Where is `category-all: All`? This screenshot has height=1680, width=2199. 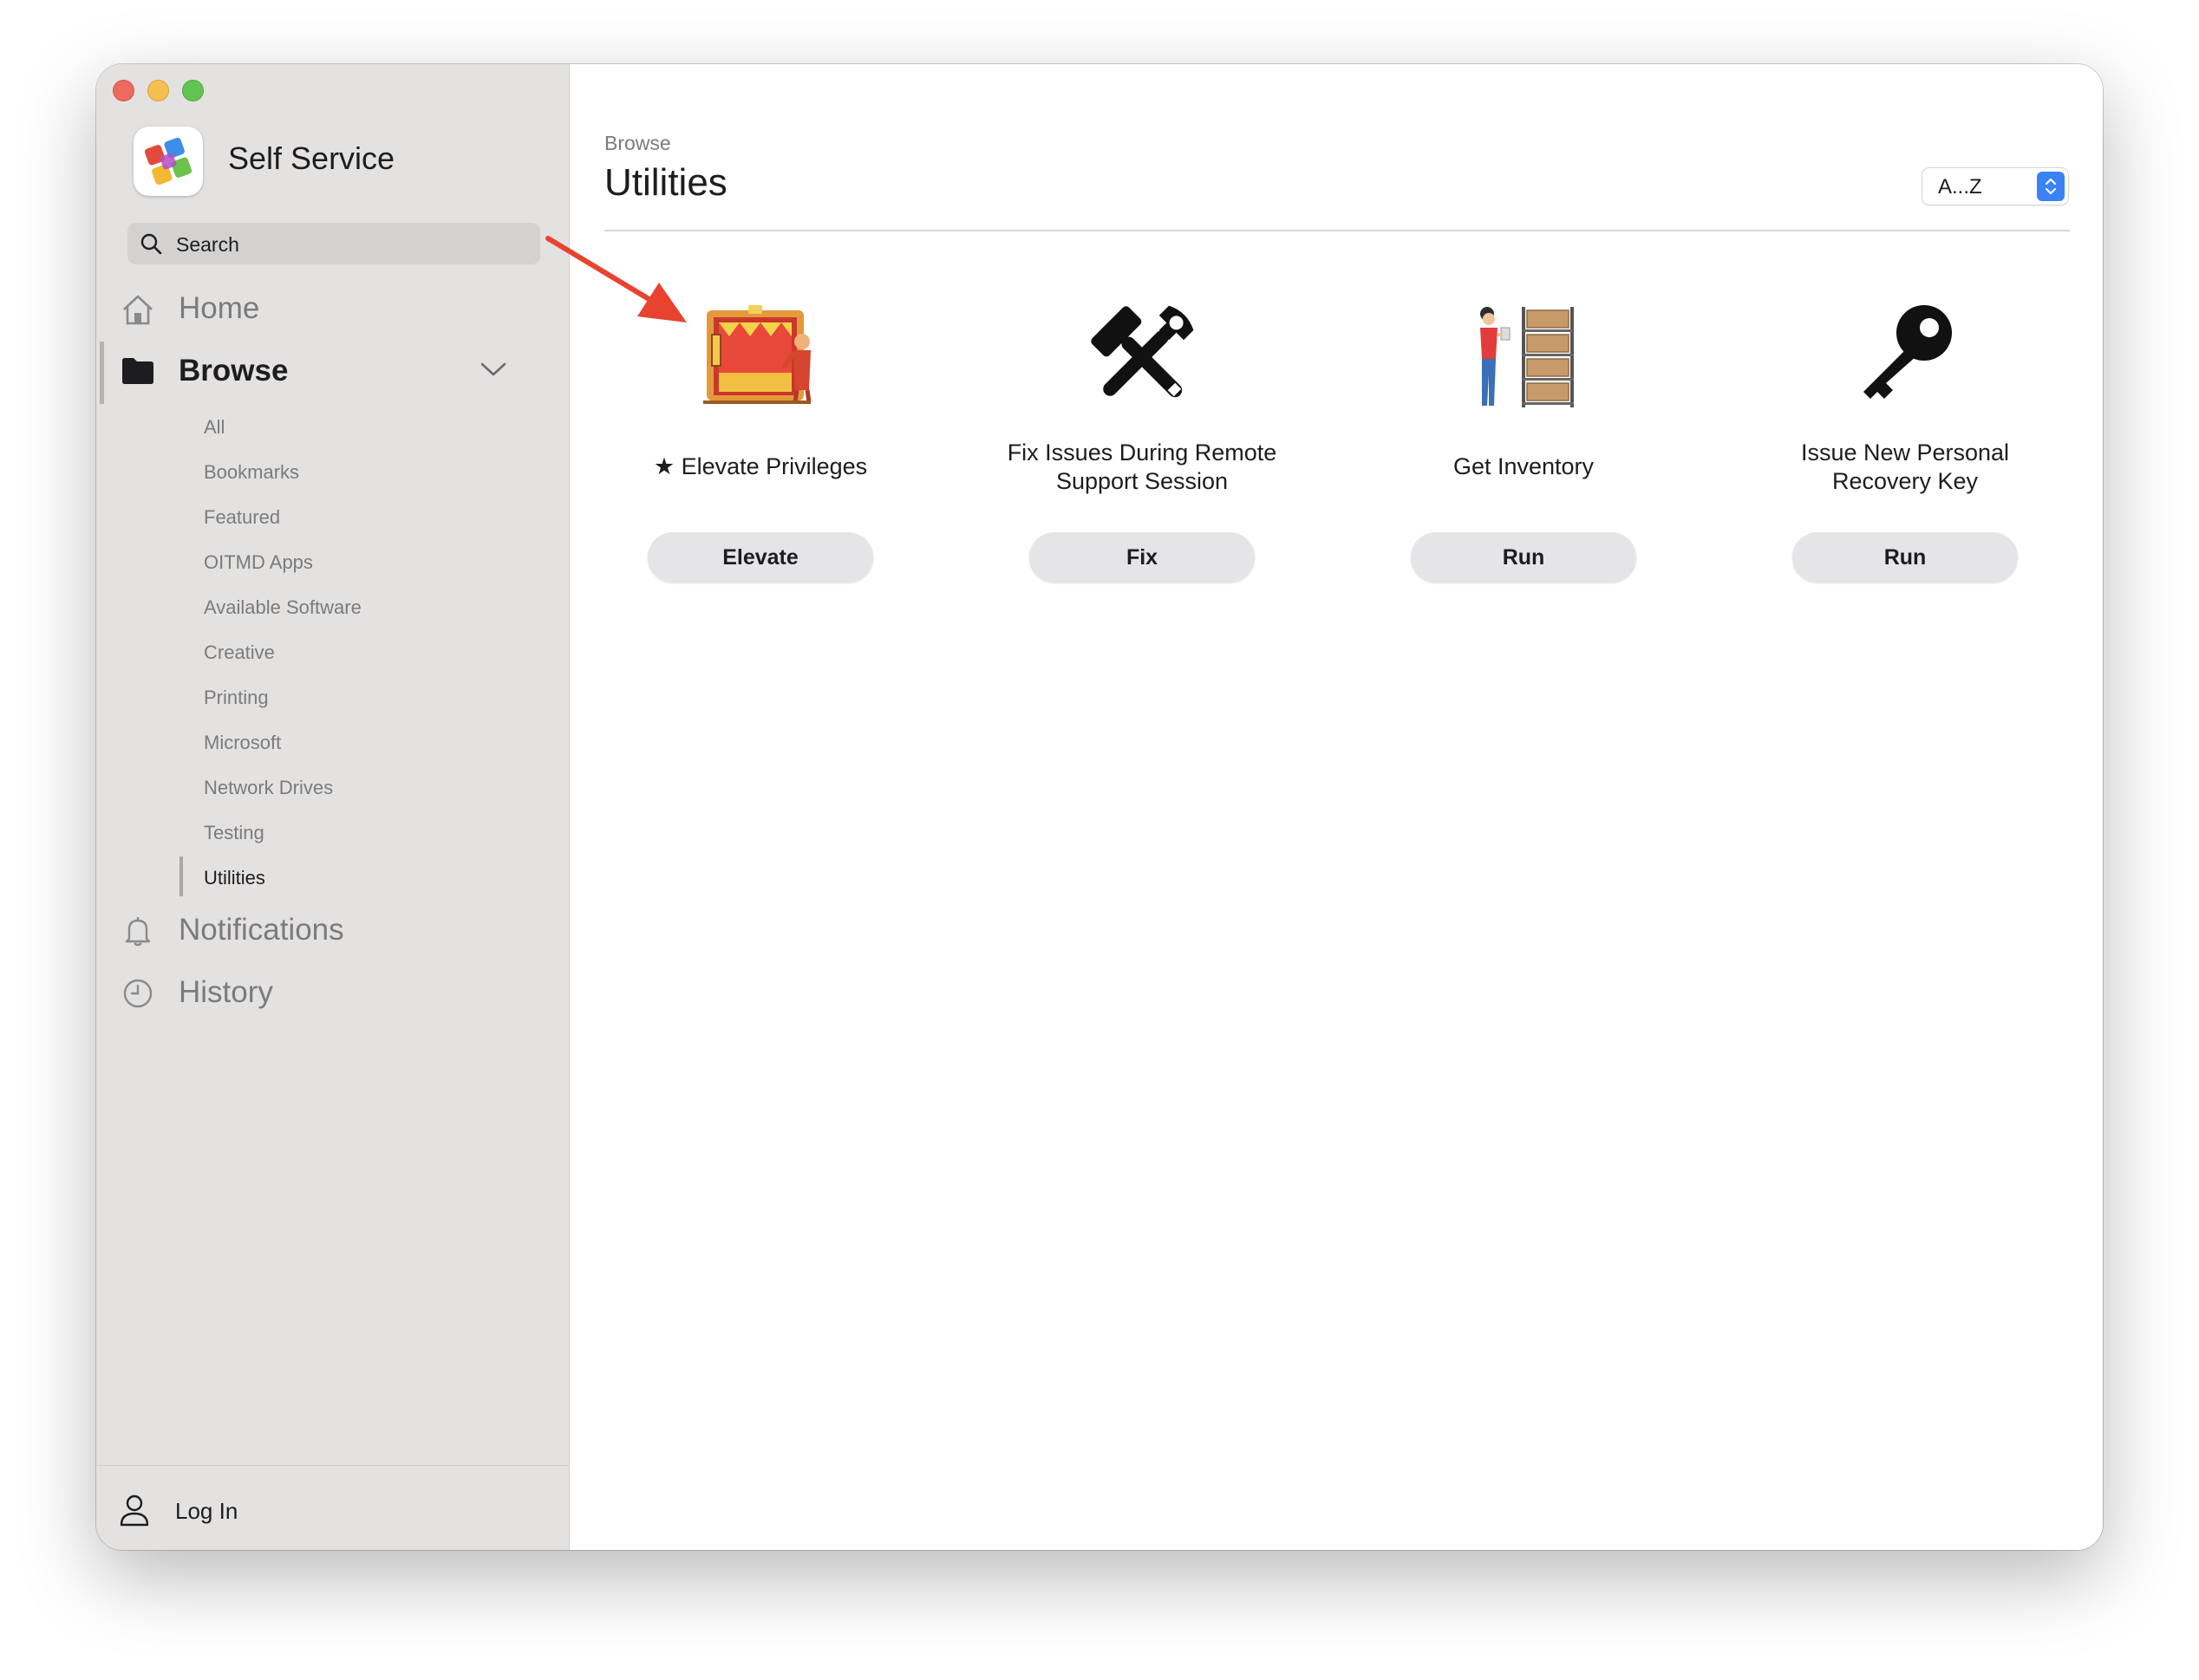 category-all: All is located at coordinates (215, 427).